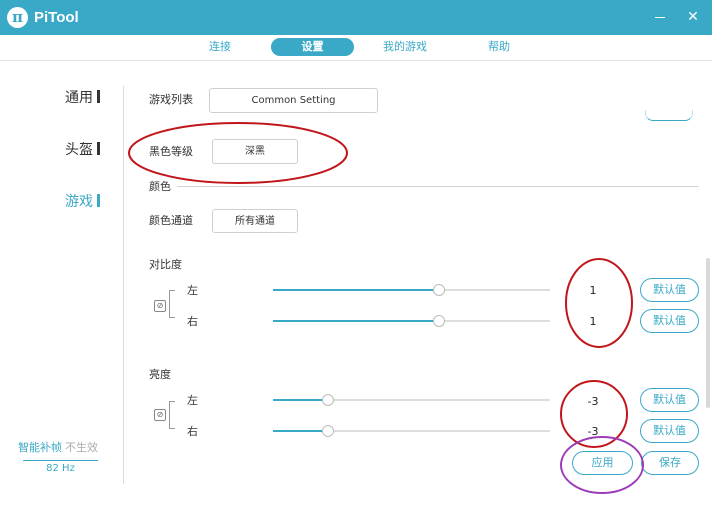  Describe the element at coordinates (192, 290) in the screenshot. I see `contrast-left-label: 左` at that location.